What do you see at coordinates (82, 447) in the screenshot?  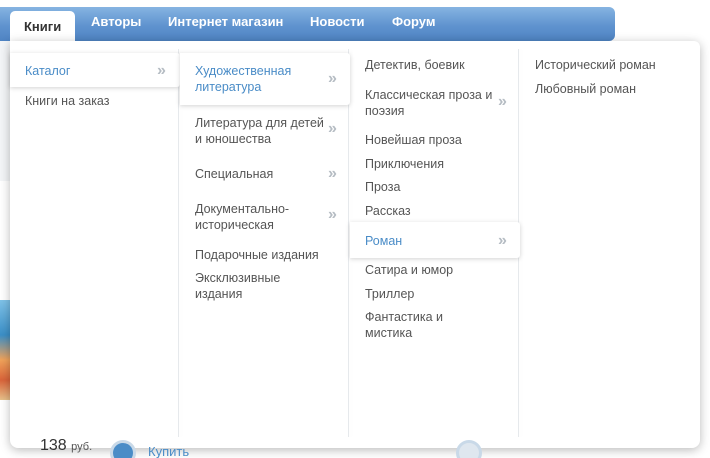 I see `price-unit: руб.` at bounding box center [82, 447].